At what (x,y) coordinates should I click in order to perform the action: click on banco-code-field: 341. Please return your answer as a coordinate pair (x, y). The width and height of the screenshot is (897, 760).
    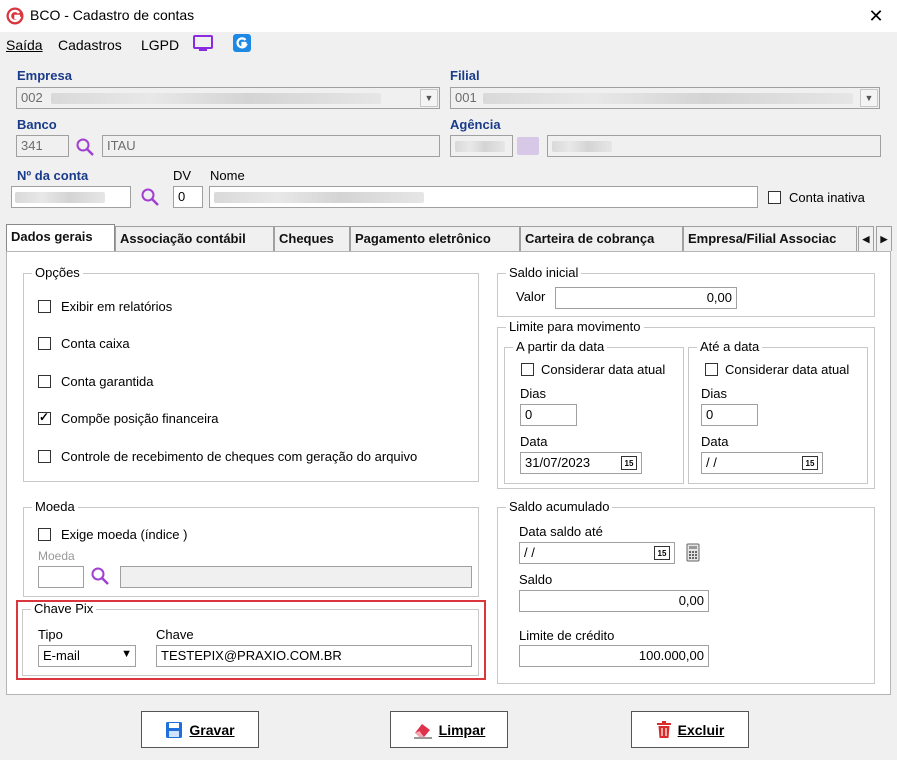
    Looking at the image, I should click on (42, 146).